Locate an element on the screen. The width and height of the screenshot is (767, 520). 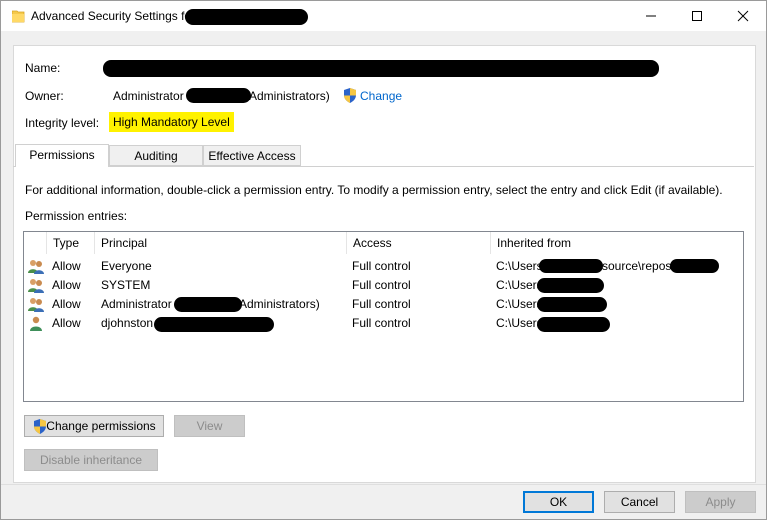
footer-separator is located at coordinates (383, 484).